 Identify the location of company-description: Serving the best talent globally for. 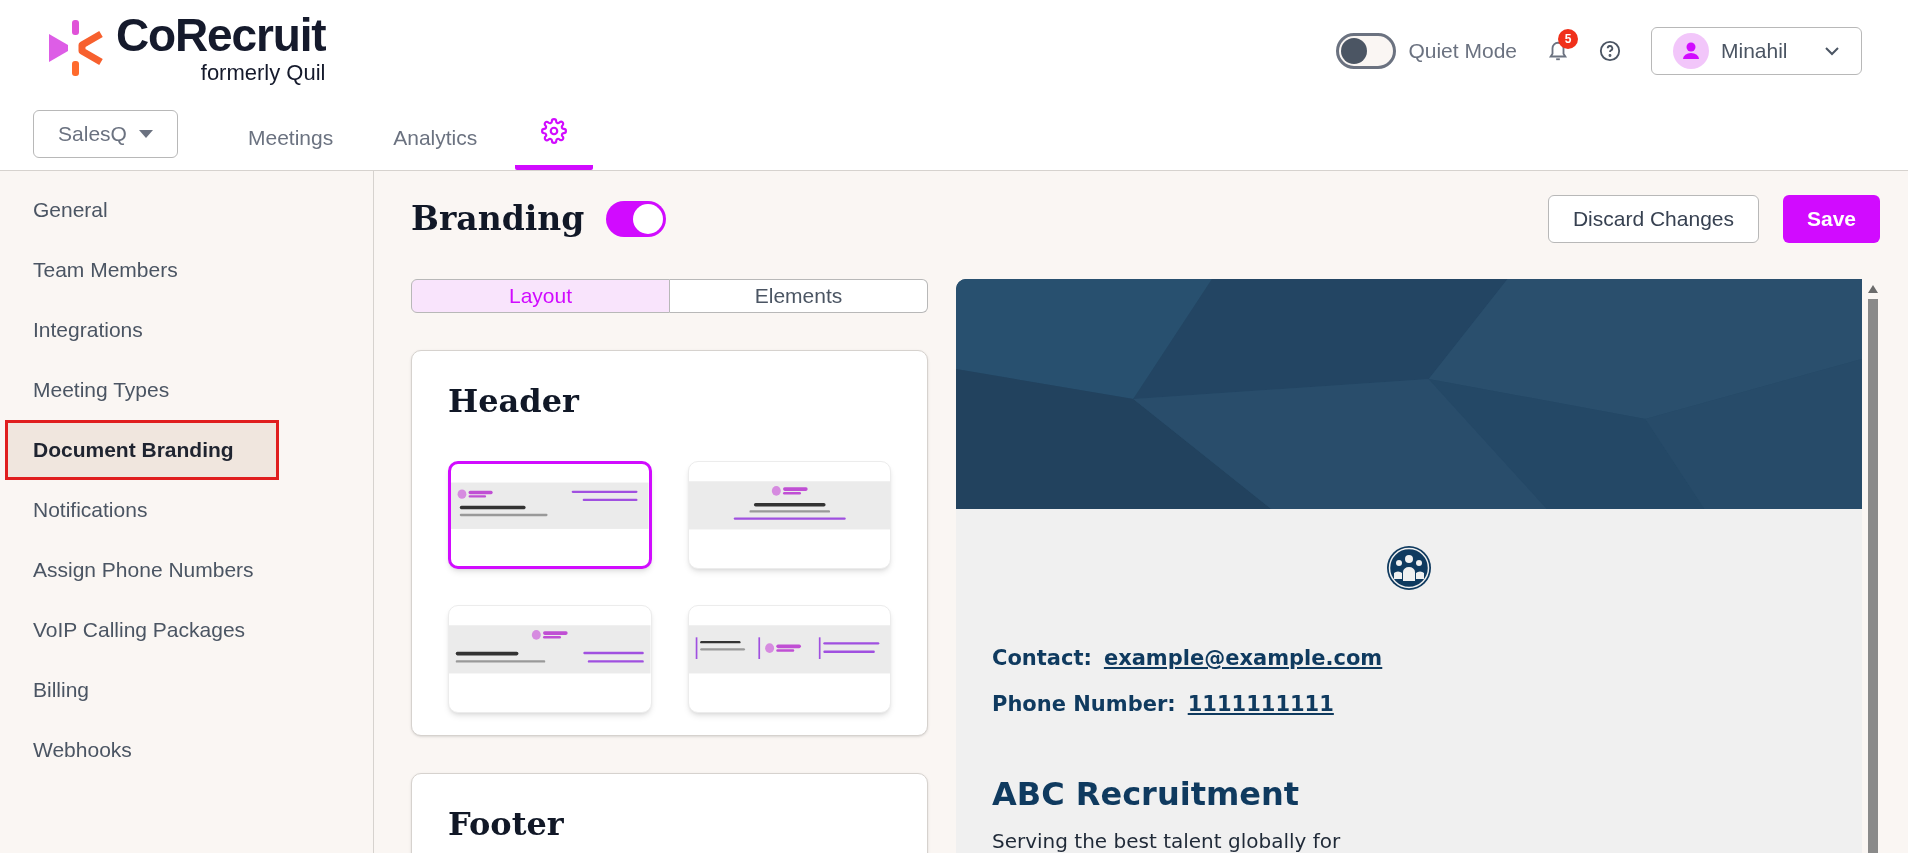
(1167, 840).